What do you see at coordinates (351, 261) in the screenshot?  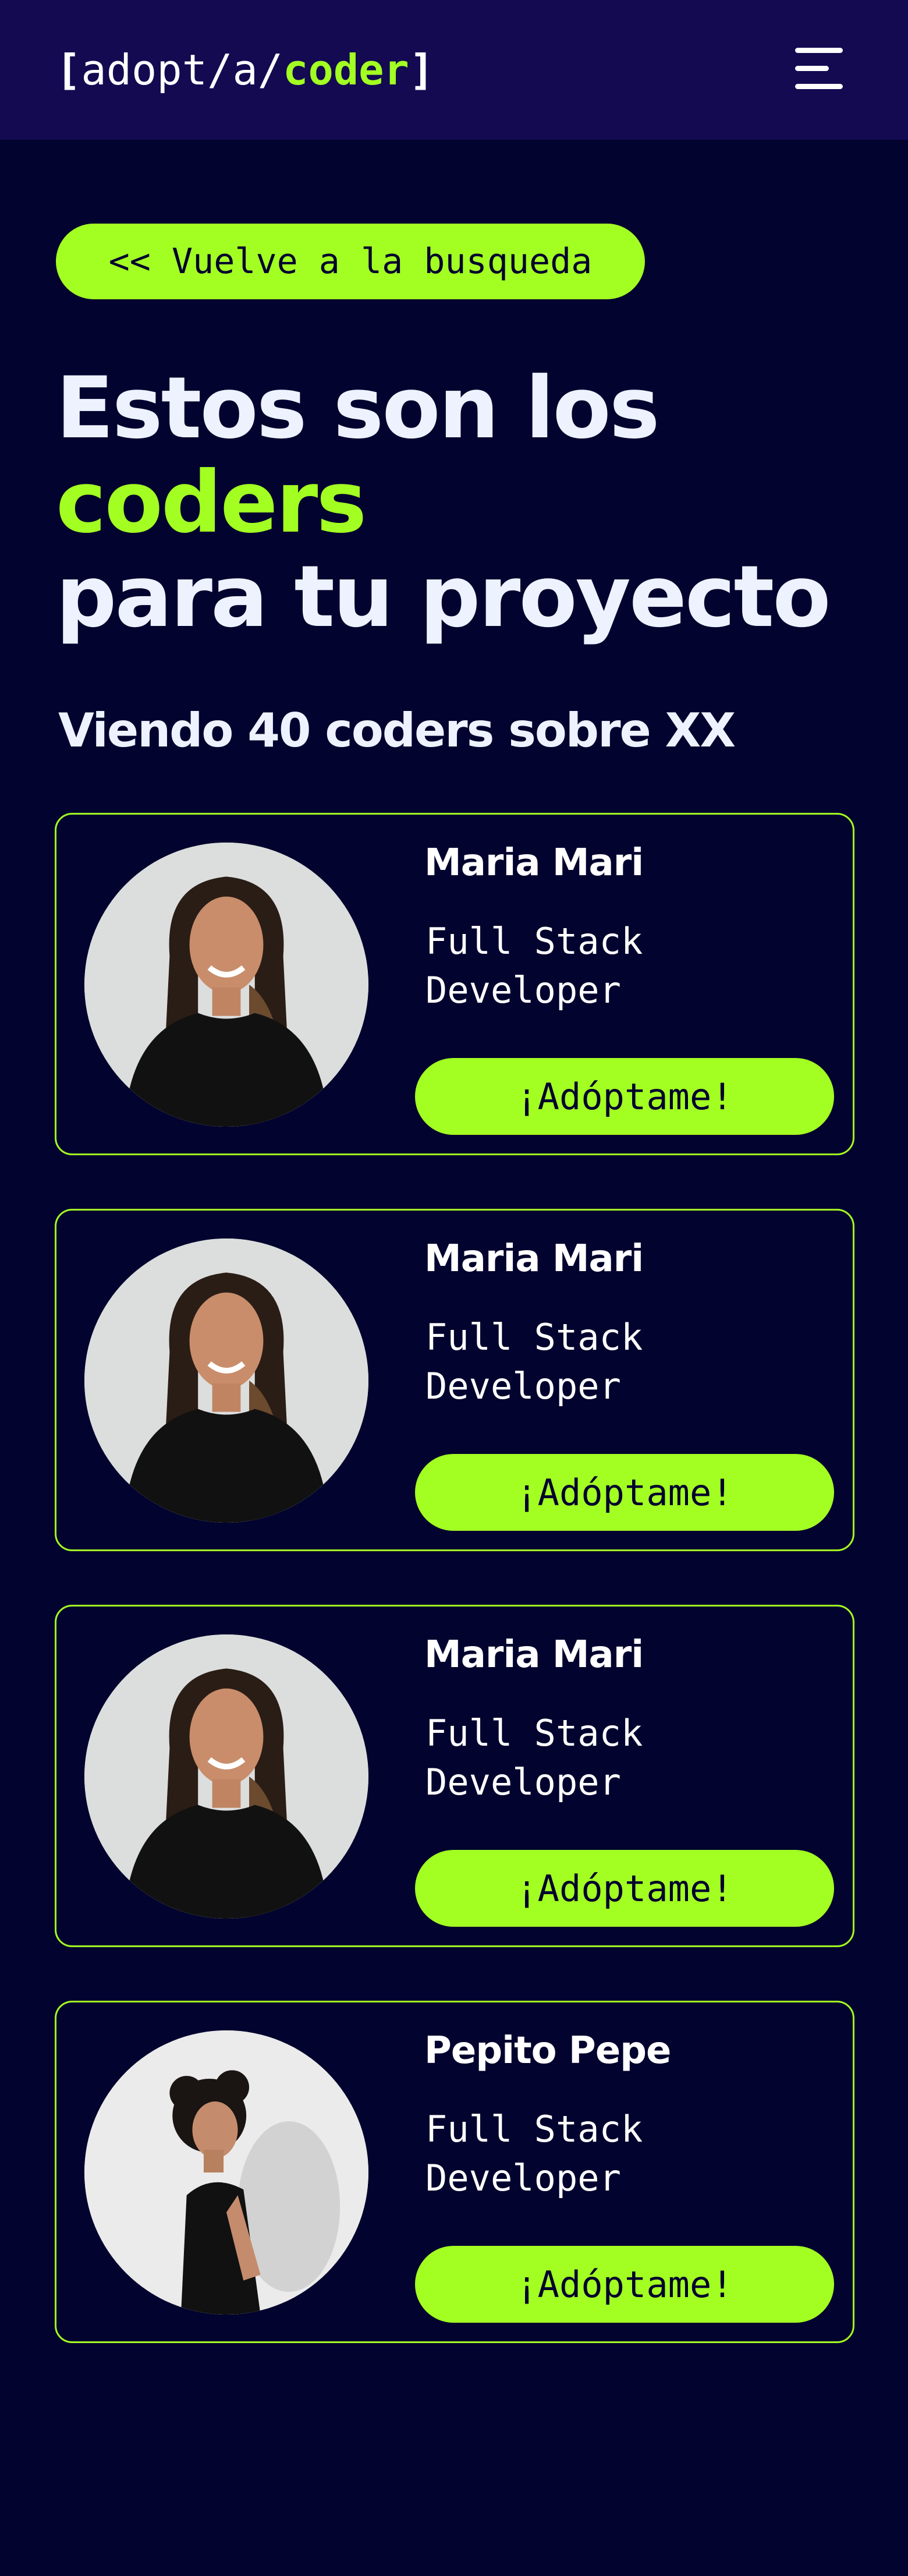 I see `back-to-search-button: << Vuelve a la busqueda` at bounding box center [351, 261].